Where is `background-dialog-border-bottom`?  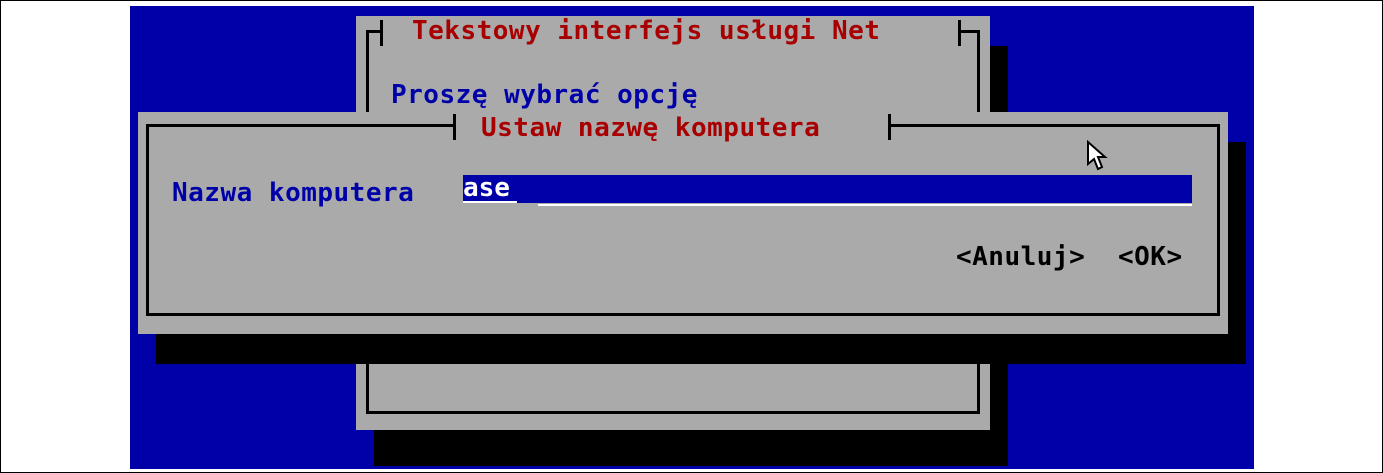
background-dialog-border-bottom is located at coordinates (673, 412).